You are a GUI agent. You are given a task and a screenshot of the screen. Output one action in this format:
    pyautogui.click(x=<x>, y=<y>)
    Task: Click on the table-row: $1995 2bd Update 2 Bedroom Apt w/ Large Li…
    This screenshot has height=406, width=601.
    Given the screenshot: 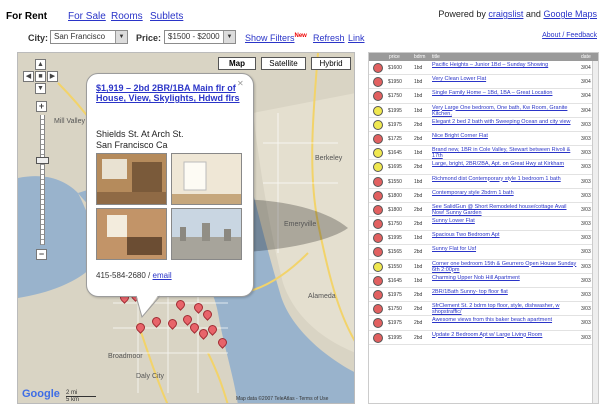 What is the action you would take?
    pyautogui.click(x=483, y=338)
    